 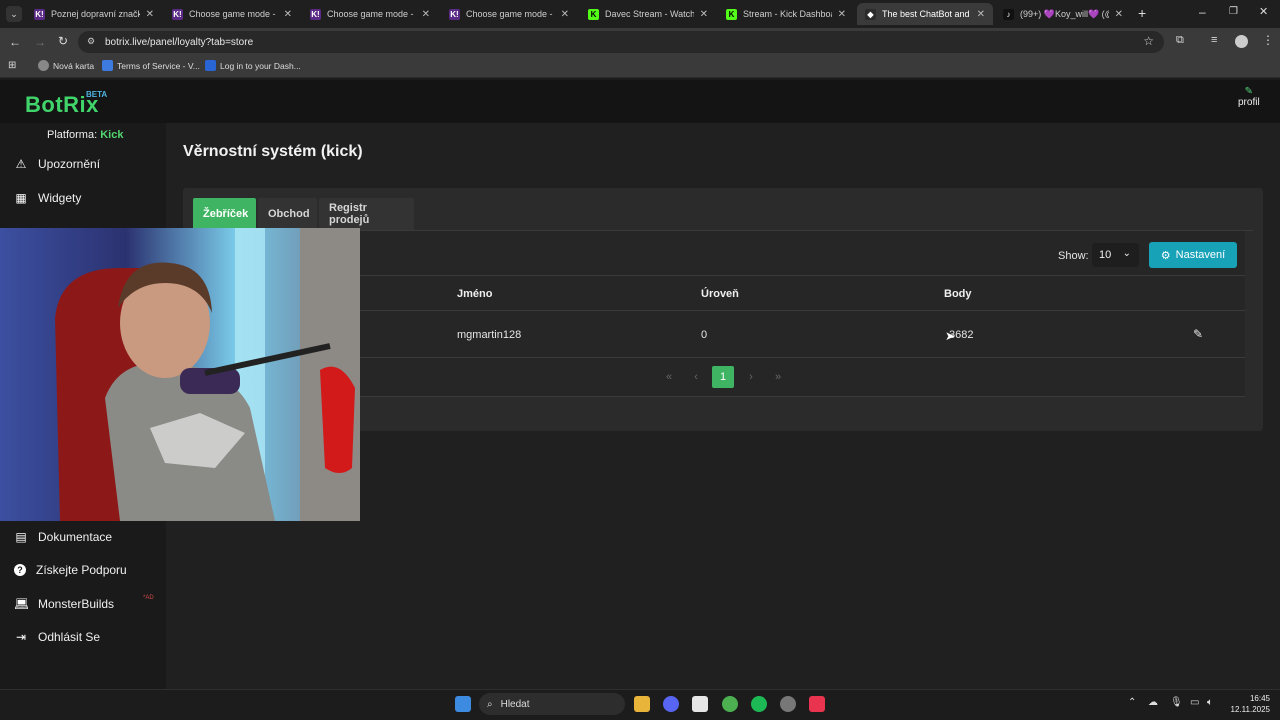 What do you see at coordinates (21, 198) in the screenshot?
I see `grid-icon: ▦` at bounding box center [21, 198].